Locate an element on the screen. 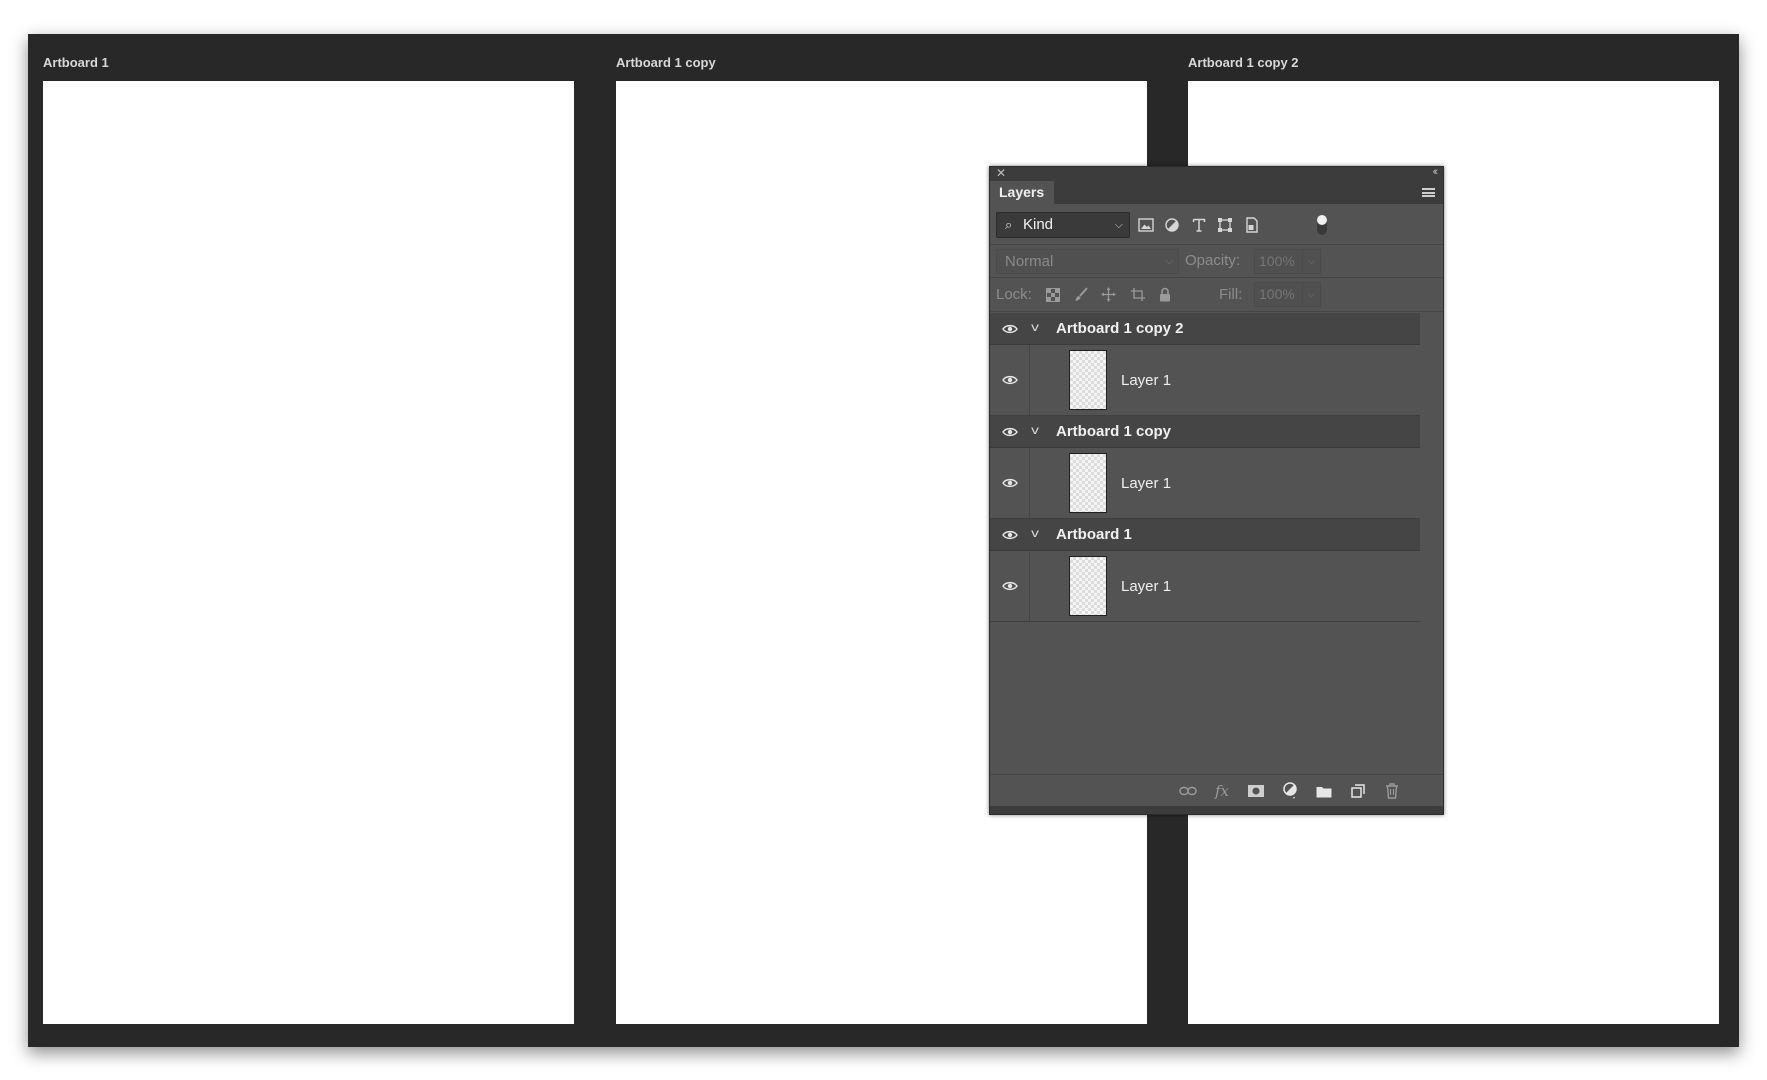  link-icon is located at coordinates (1188, 791).